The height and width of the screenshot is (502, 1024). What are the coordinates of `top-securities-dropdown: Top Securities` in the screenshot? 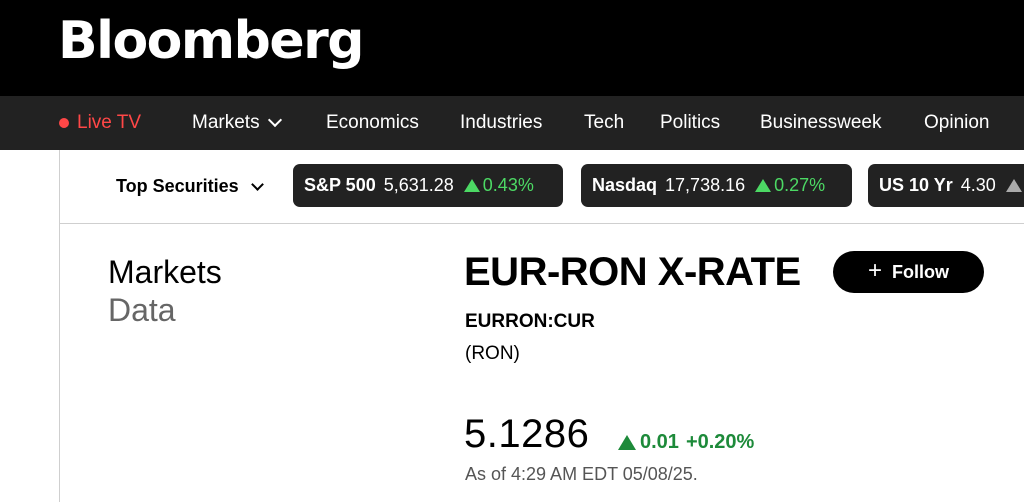 It's located at (190, 186).